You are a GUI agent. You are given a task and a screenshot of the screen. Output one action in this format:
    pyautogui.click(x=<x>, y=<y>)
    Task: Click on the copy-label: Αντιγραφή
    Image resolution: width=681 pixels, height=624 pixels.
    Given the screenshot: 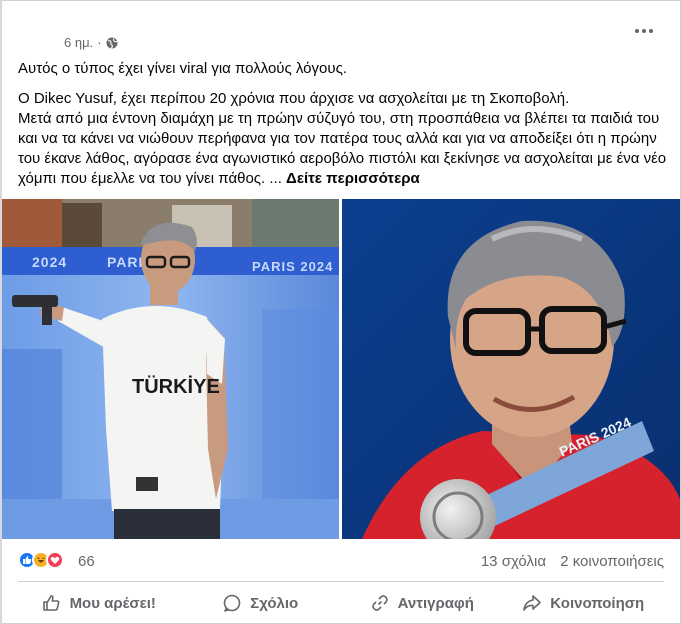 What is the action you would take?
    pyautogui.click(x=435, y=603)
    